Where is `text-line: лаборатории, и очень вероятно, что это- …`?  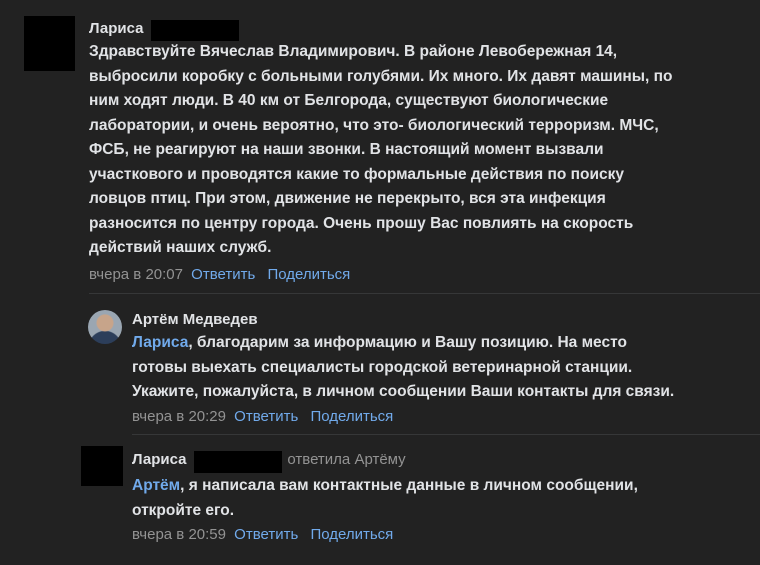
text-line: лаборатории, и очень вероятно, что это- … is located at coordinates (374, 125).